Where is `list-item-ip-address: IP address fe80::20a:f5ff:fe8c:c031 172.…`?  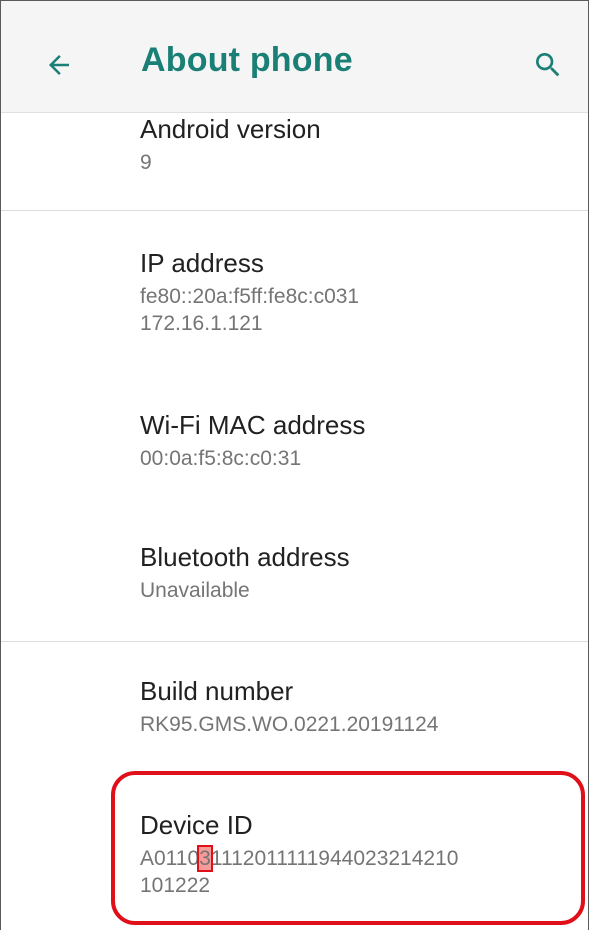 list-item-ip-address: IP address fe80::20a:f5ff:fe8c:c031 172.… is located at coordinates (249, 292).